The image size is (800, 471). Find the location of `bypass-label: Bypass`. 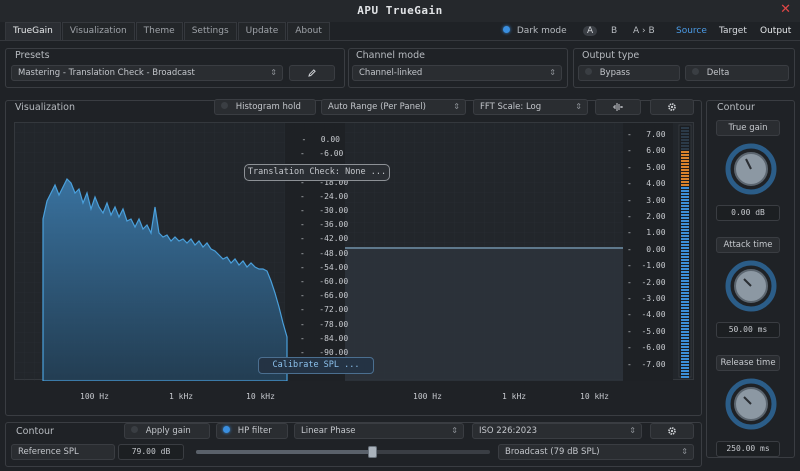

bypass-label: Bypass is located at coordinates (615, 73).